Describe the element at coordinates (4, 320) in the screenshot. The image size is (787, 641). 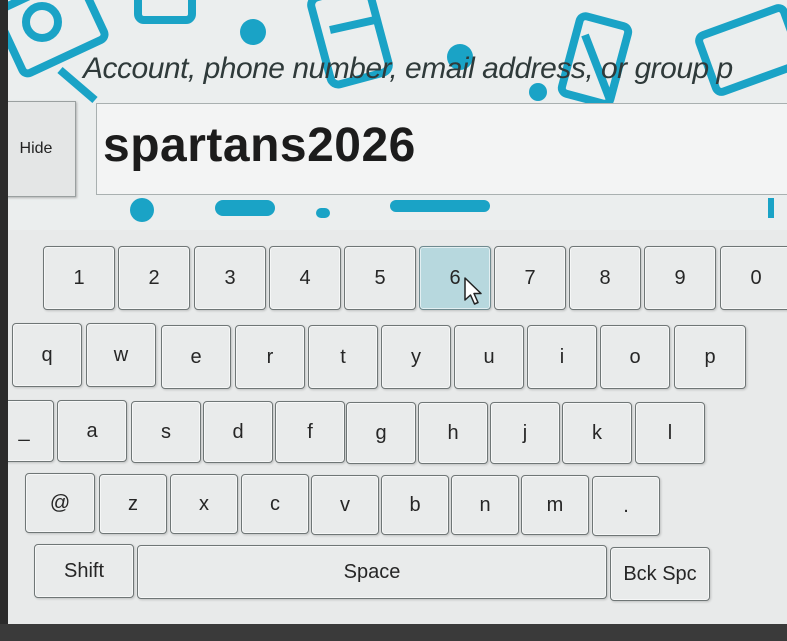
I see `monitor-bezel-left` at that location.